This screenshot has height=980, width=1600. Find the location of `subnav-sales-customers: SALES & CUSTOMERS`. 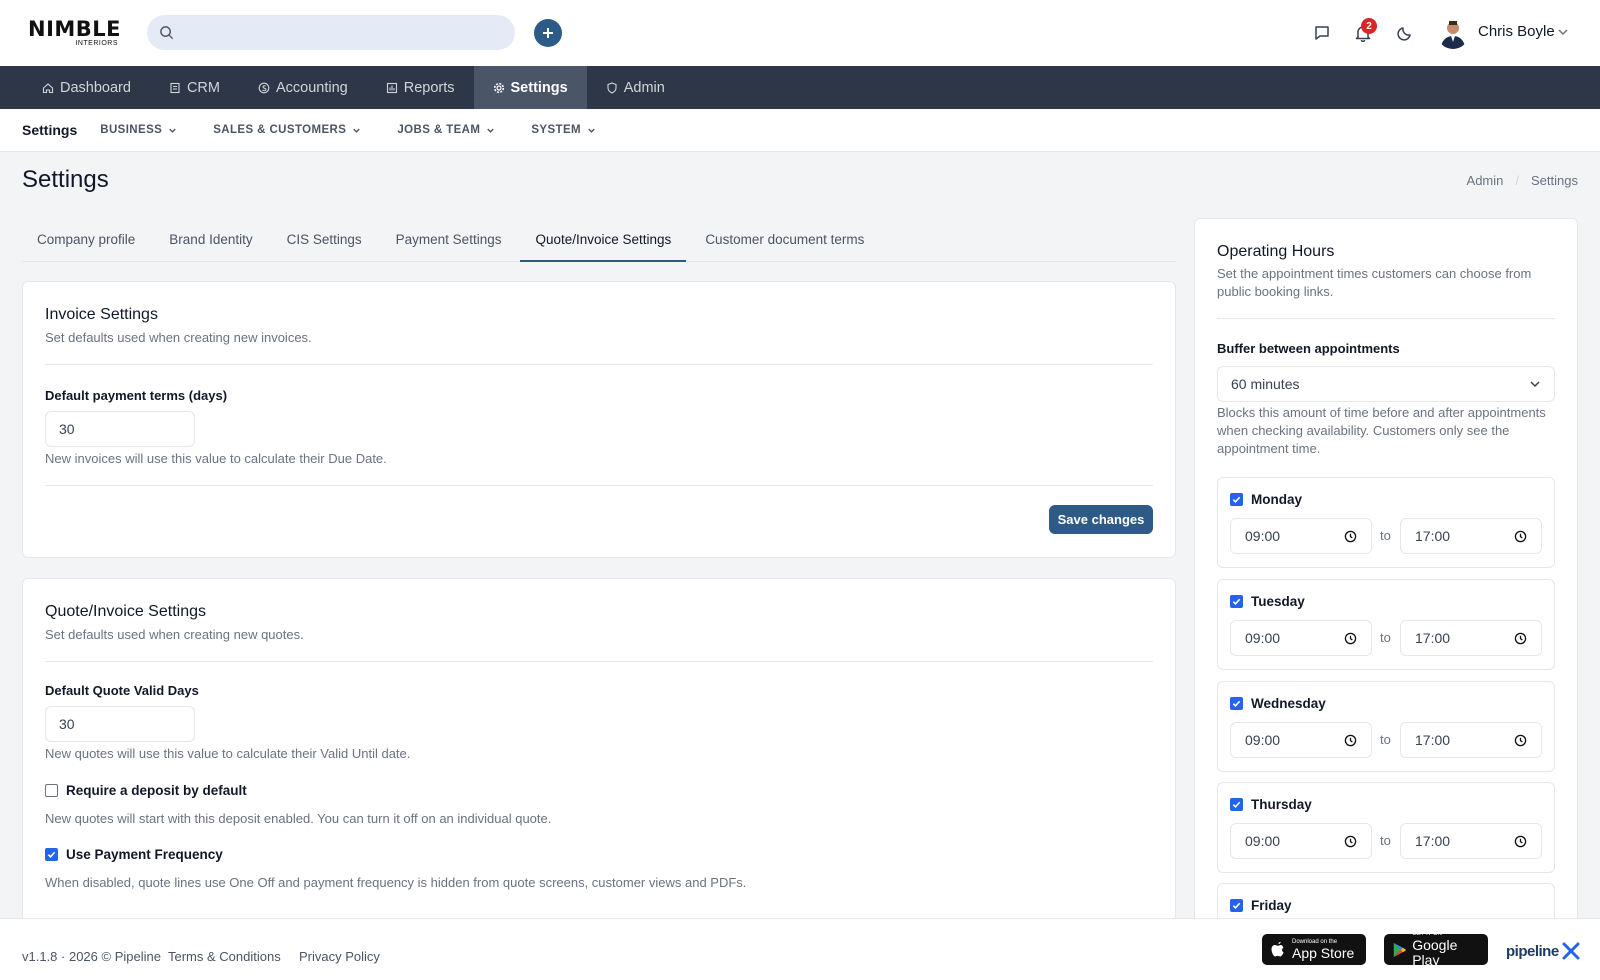

subnav-sales-customers: SALES & CUSTOMERS is located at coordinates (287, 130).